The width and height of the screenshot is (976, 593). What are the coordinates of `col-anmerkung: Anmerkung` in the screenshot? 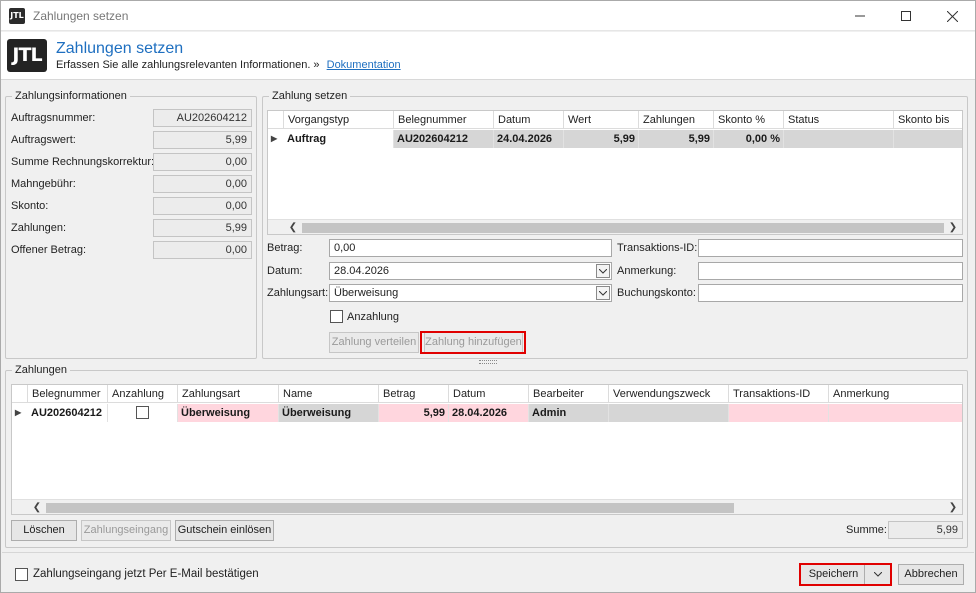 It's located at (895, 394).